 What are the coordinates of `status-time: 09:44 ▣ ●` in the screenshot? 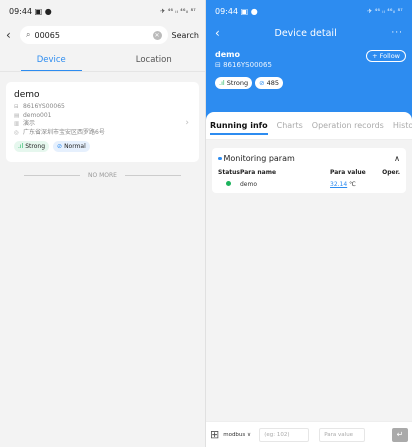 It's located at (30, 11).